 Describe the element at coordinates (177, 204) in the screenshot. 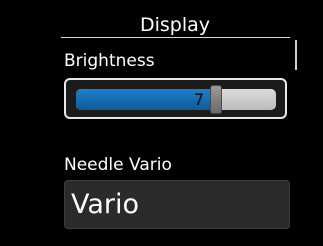

I see `needle-vario-select: Vario` at that location.